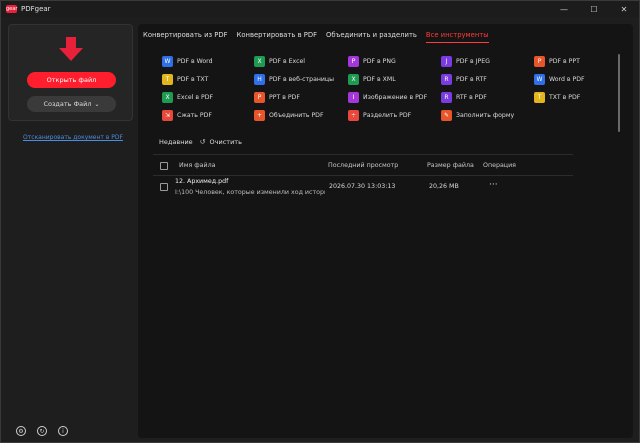 This screenshot has width=640, height=443. What do you see at coordinates (353, 97) in the screenshot?
I see `tool-icon: I` at bounding box center [353, 97].